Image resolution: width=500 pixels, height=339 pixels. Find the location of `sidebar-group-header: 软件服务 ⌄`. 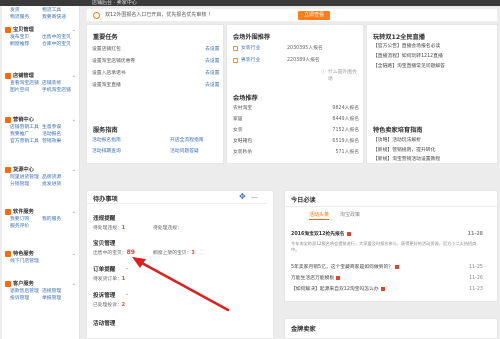

sidebar-group-header: 软件服务 ⌄ is located at coordinates (41, 212).